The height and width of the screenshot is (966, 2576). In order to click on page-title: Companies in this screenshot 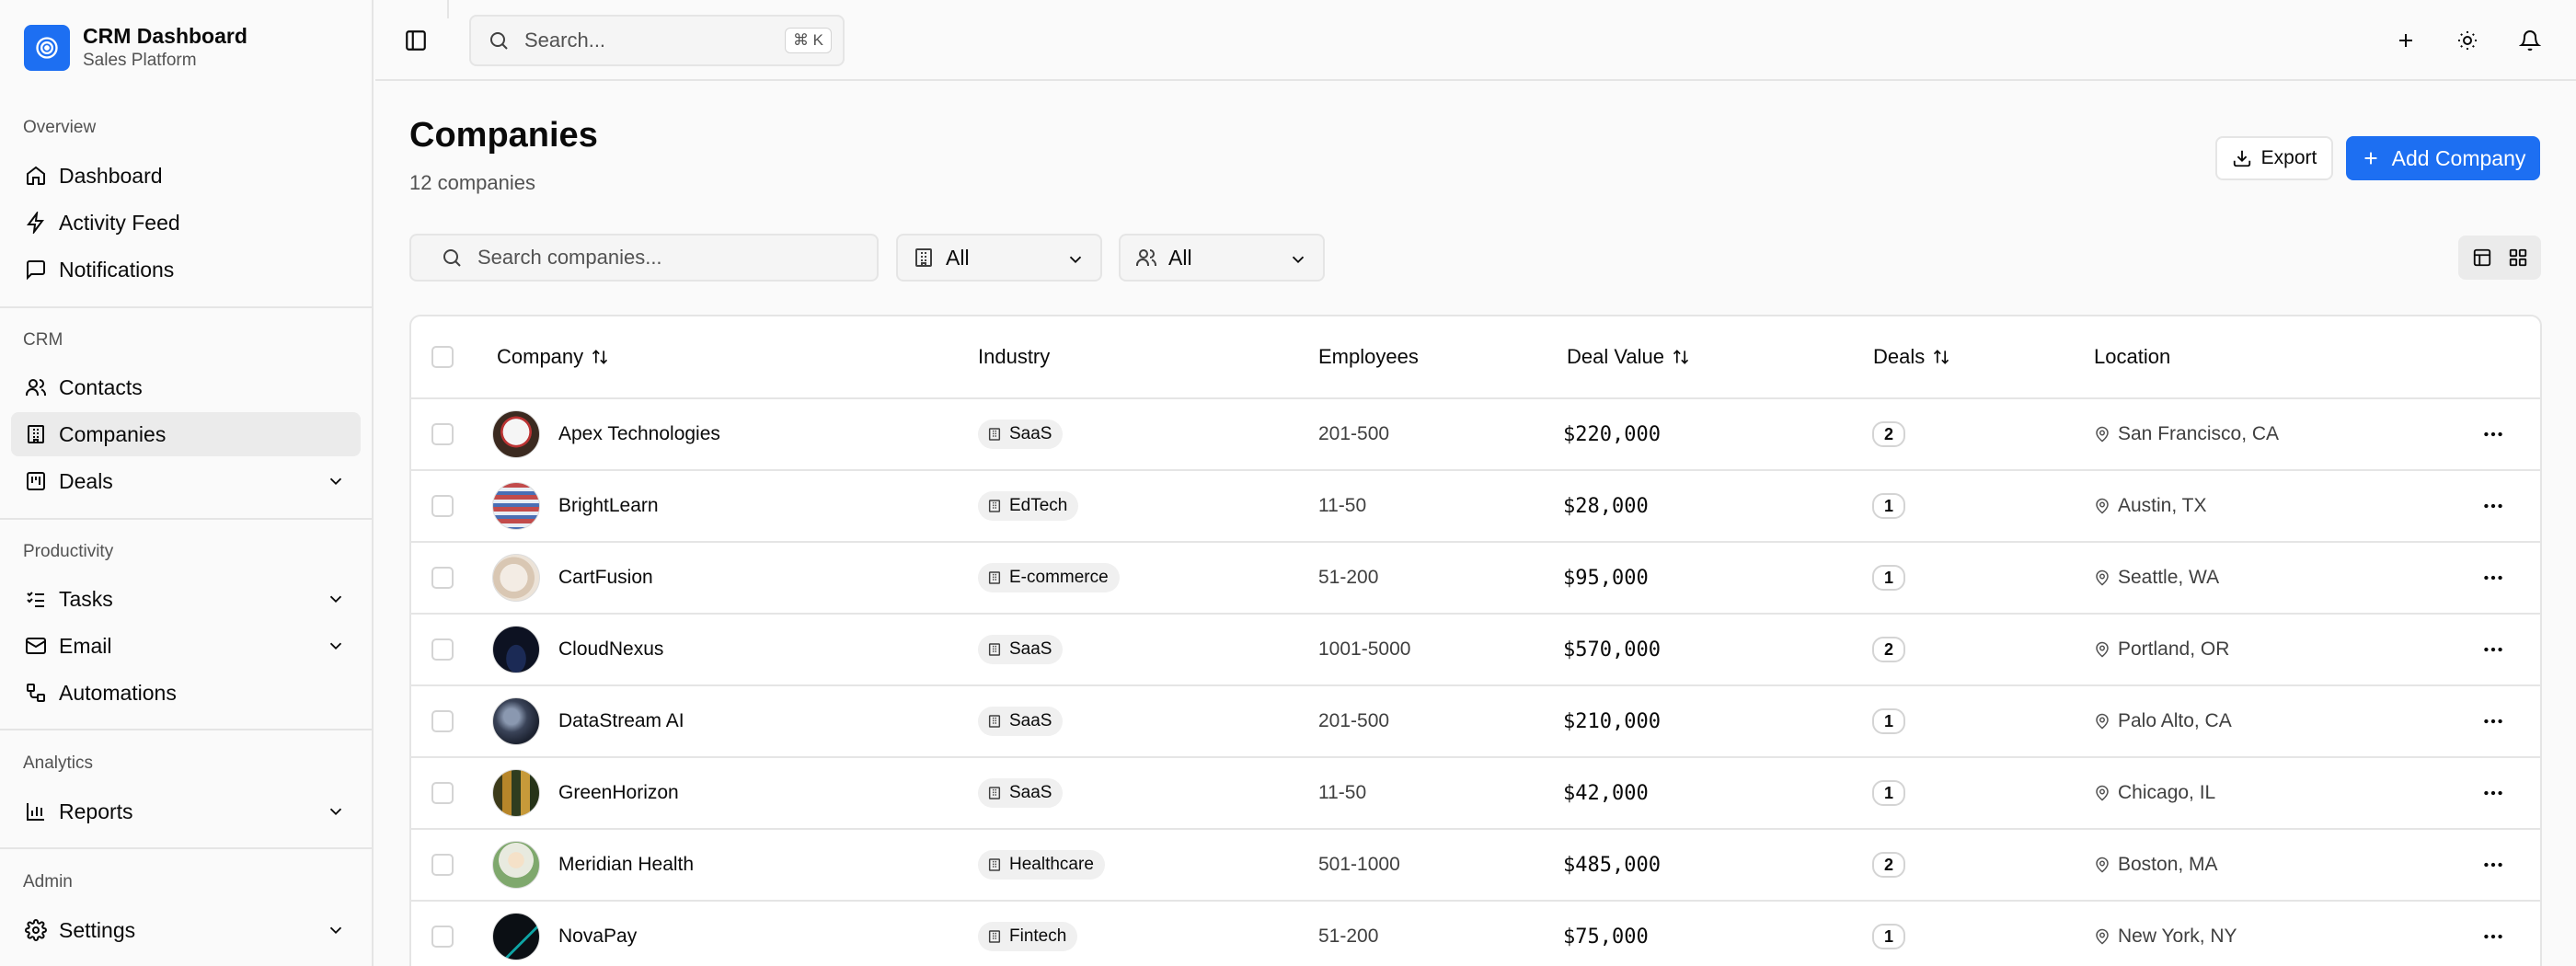, I will do `click(503, 135)`.